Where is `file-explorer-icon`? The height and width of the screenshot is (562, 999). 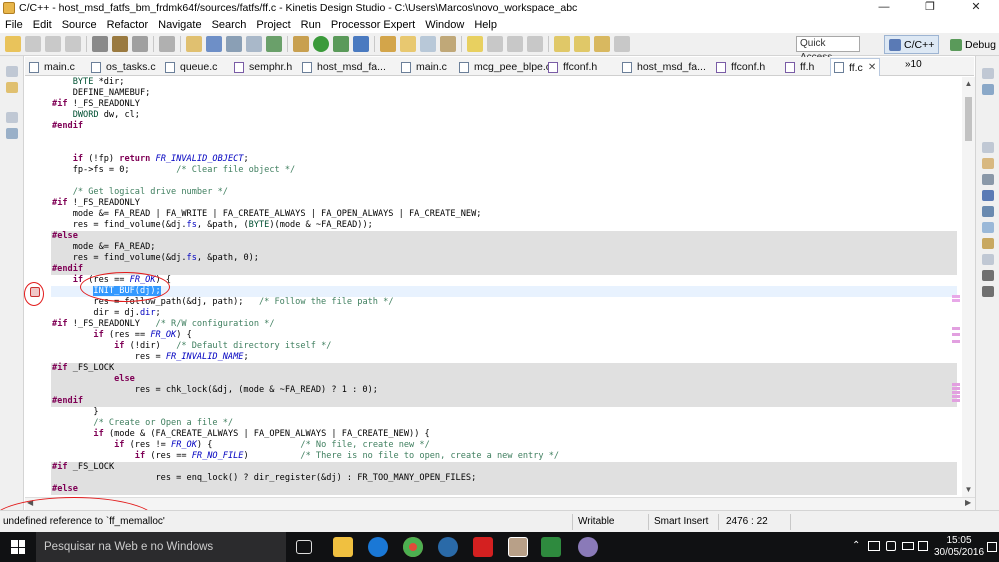
file-explorer-icon is located at coordinates (343, 547).